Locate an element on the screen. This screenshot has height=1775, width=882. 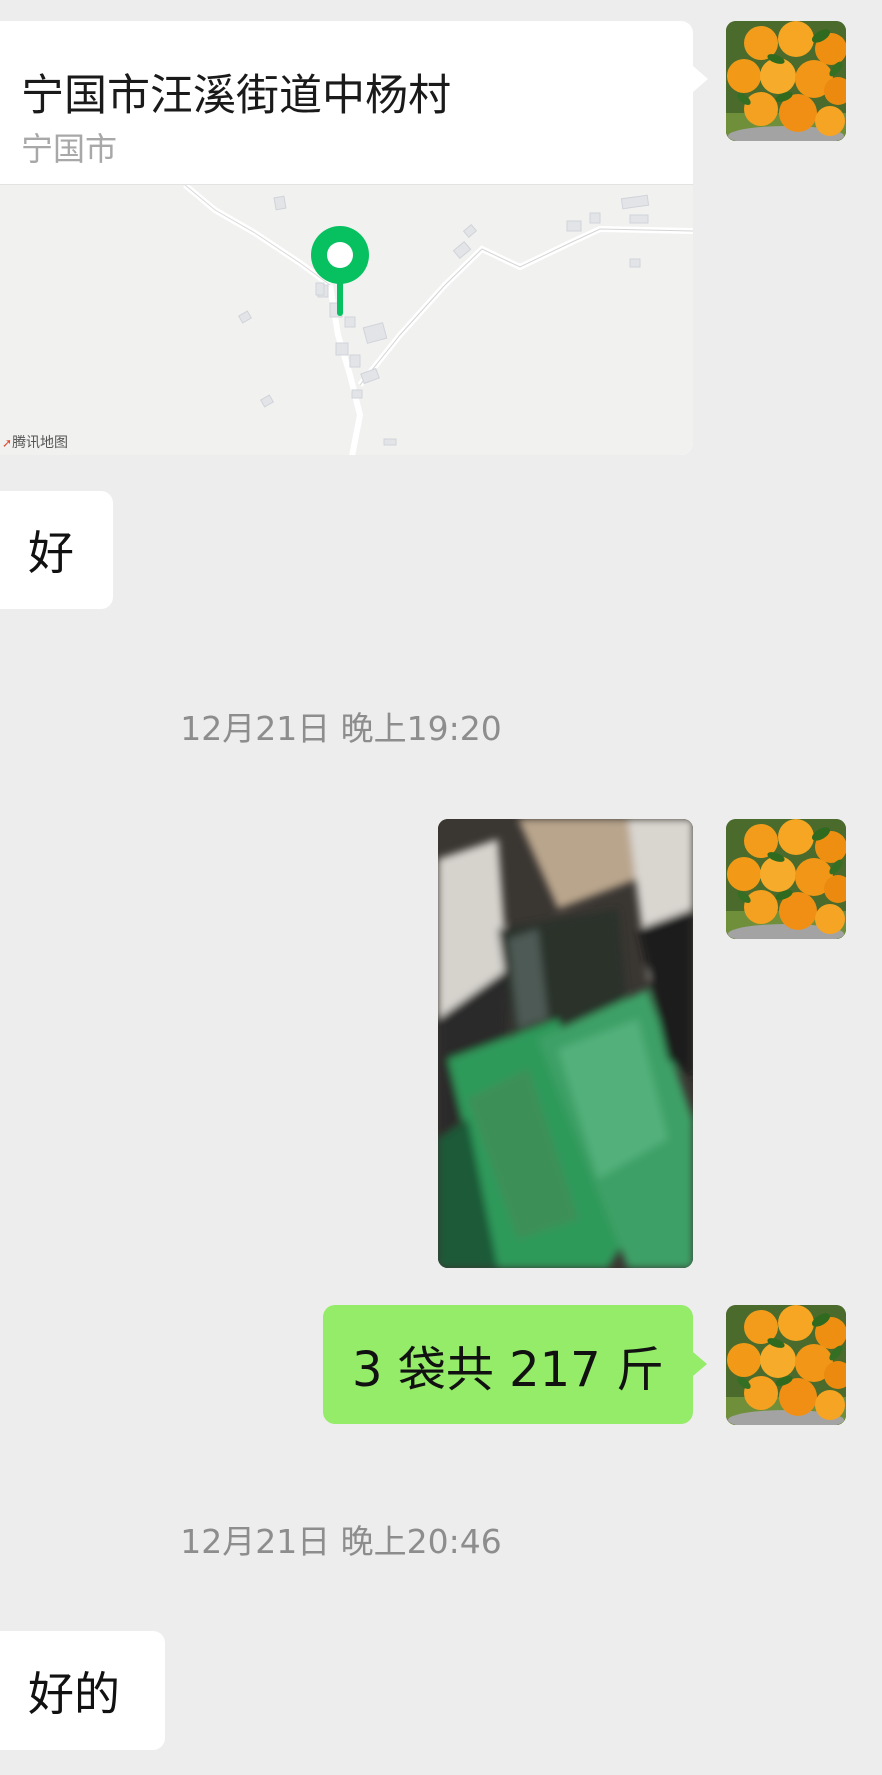
outgoing-message-bubble: 3 袋共 217 斤 is located at coordinates (515, 1364).